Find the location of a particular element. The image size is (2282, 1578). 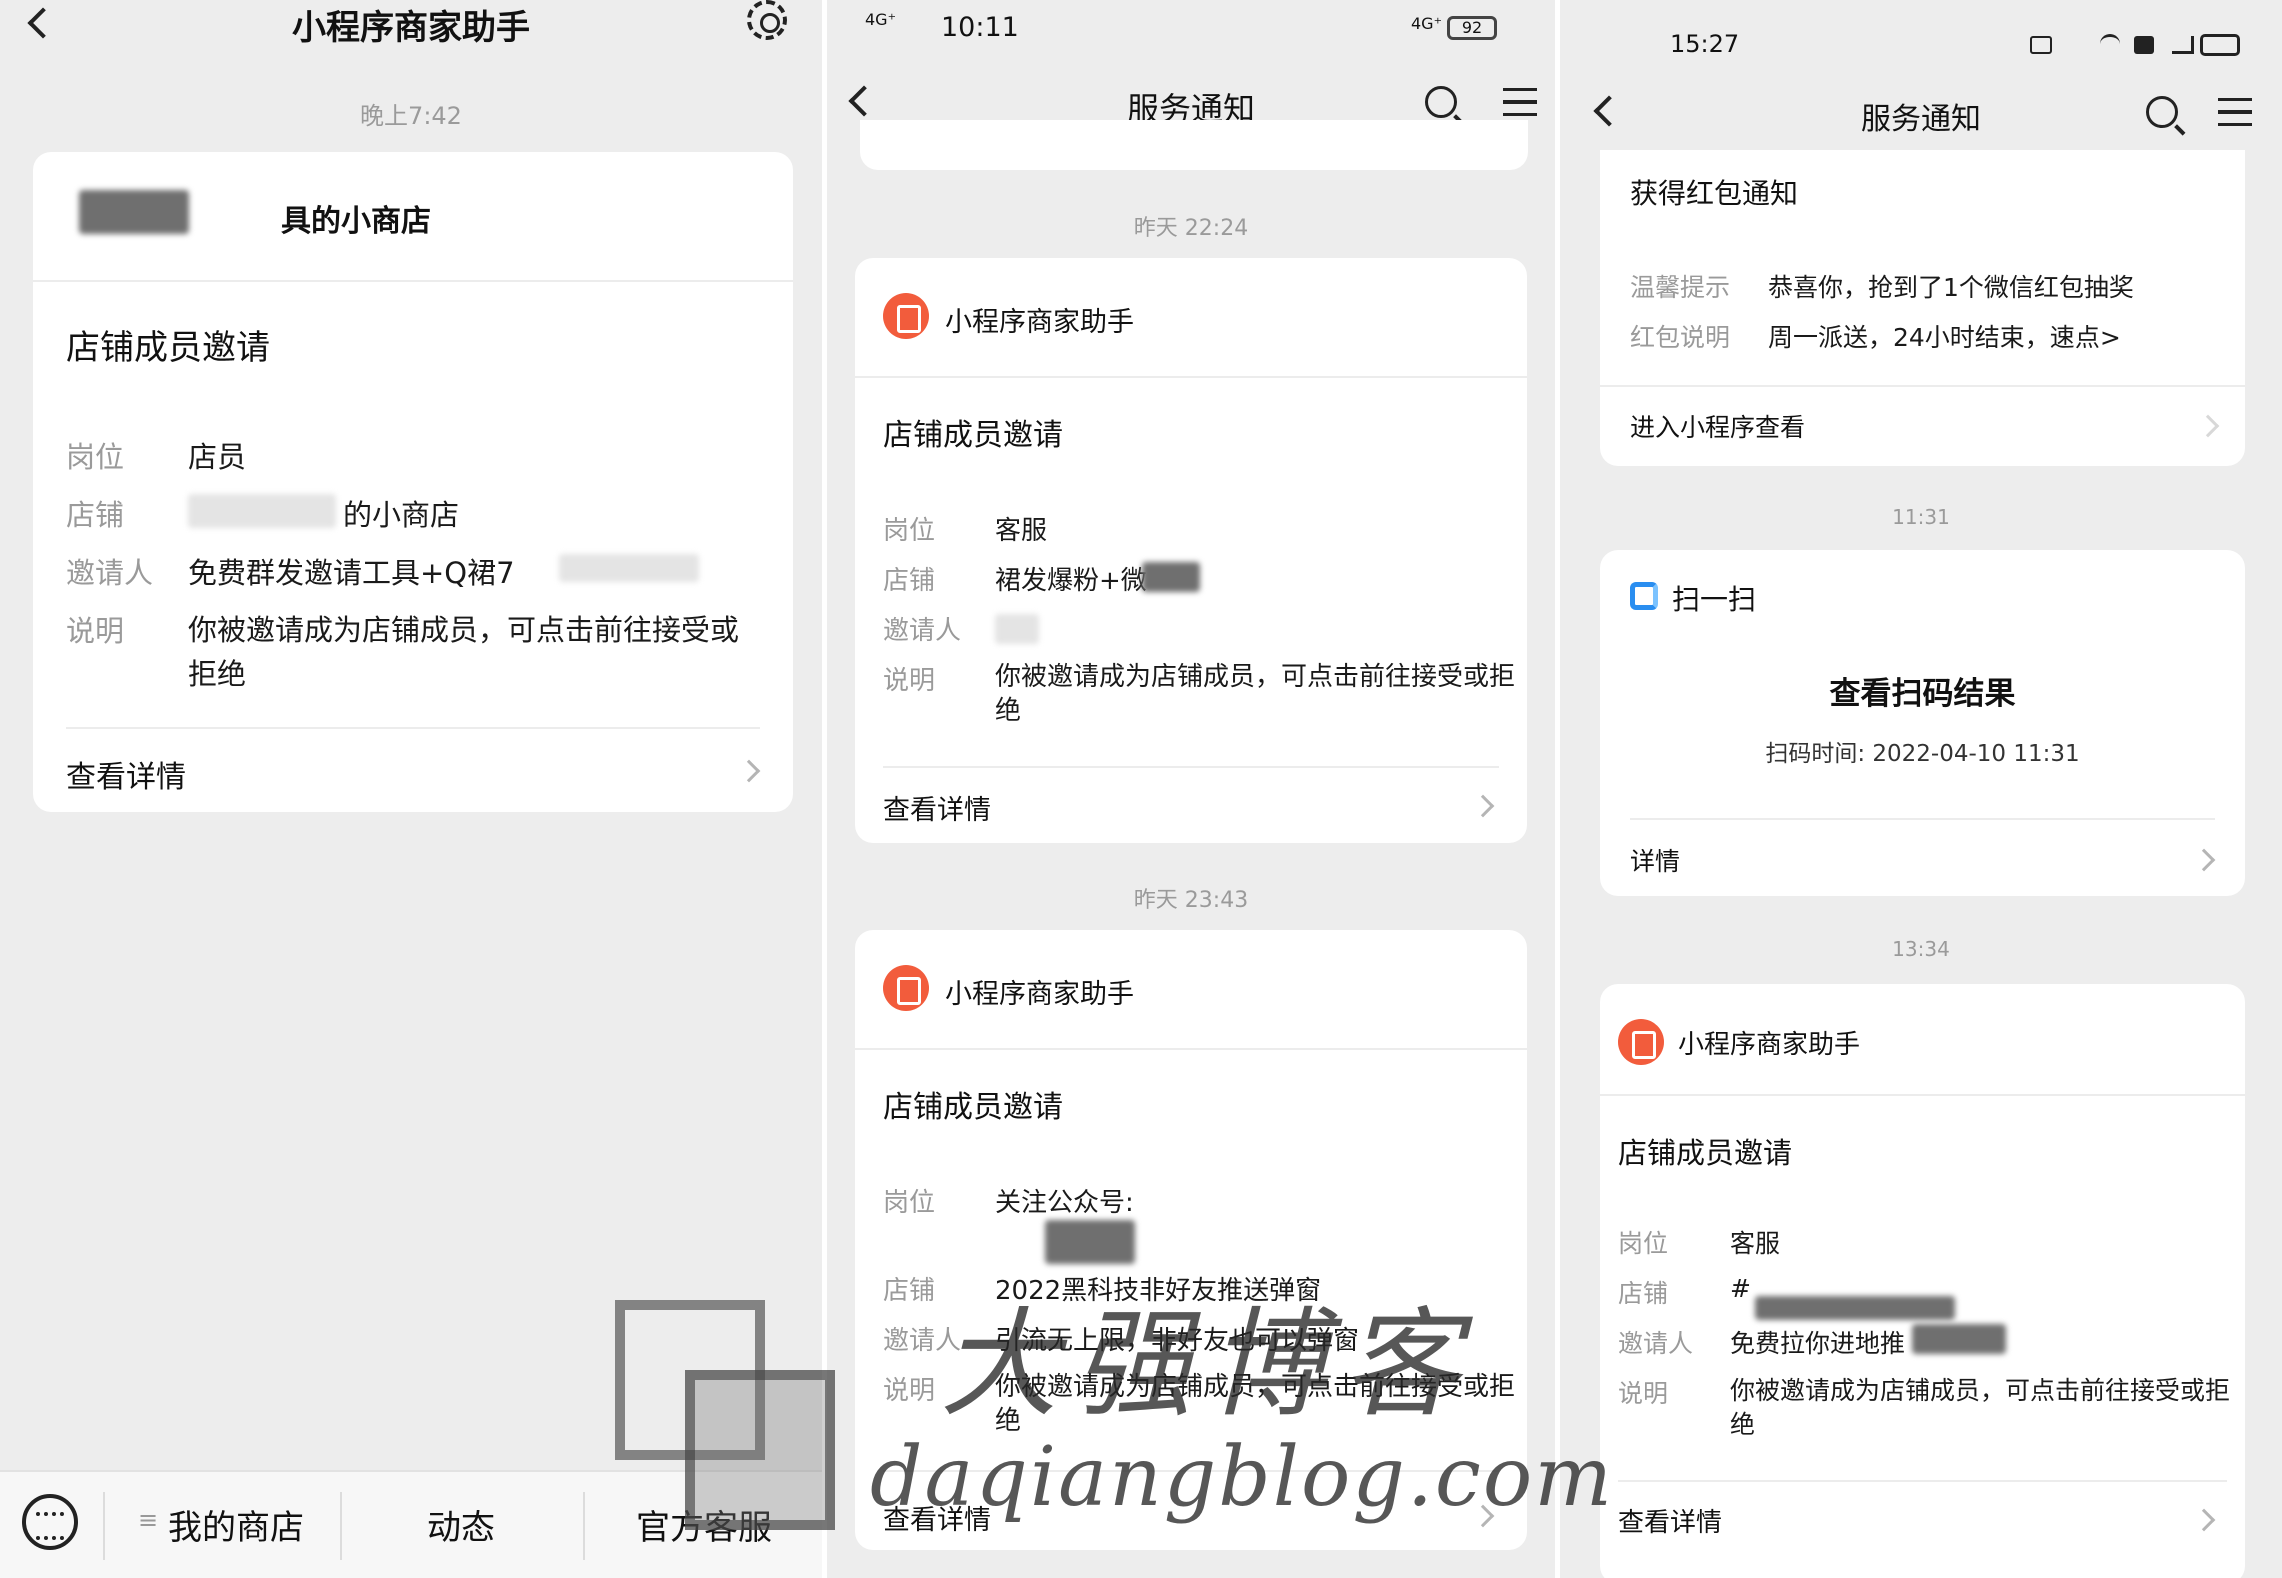

row-value: 关注公众号: is located at coordinates (1064, 1203).